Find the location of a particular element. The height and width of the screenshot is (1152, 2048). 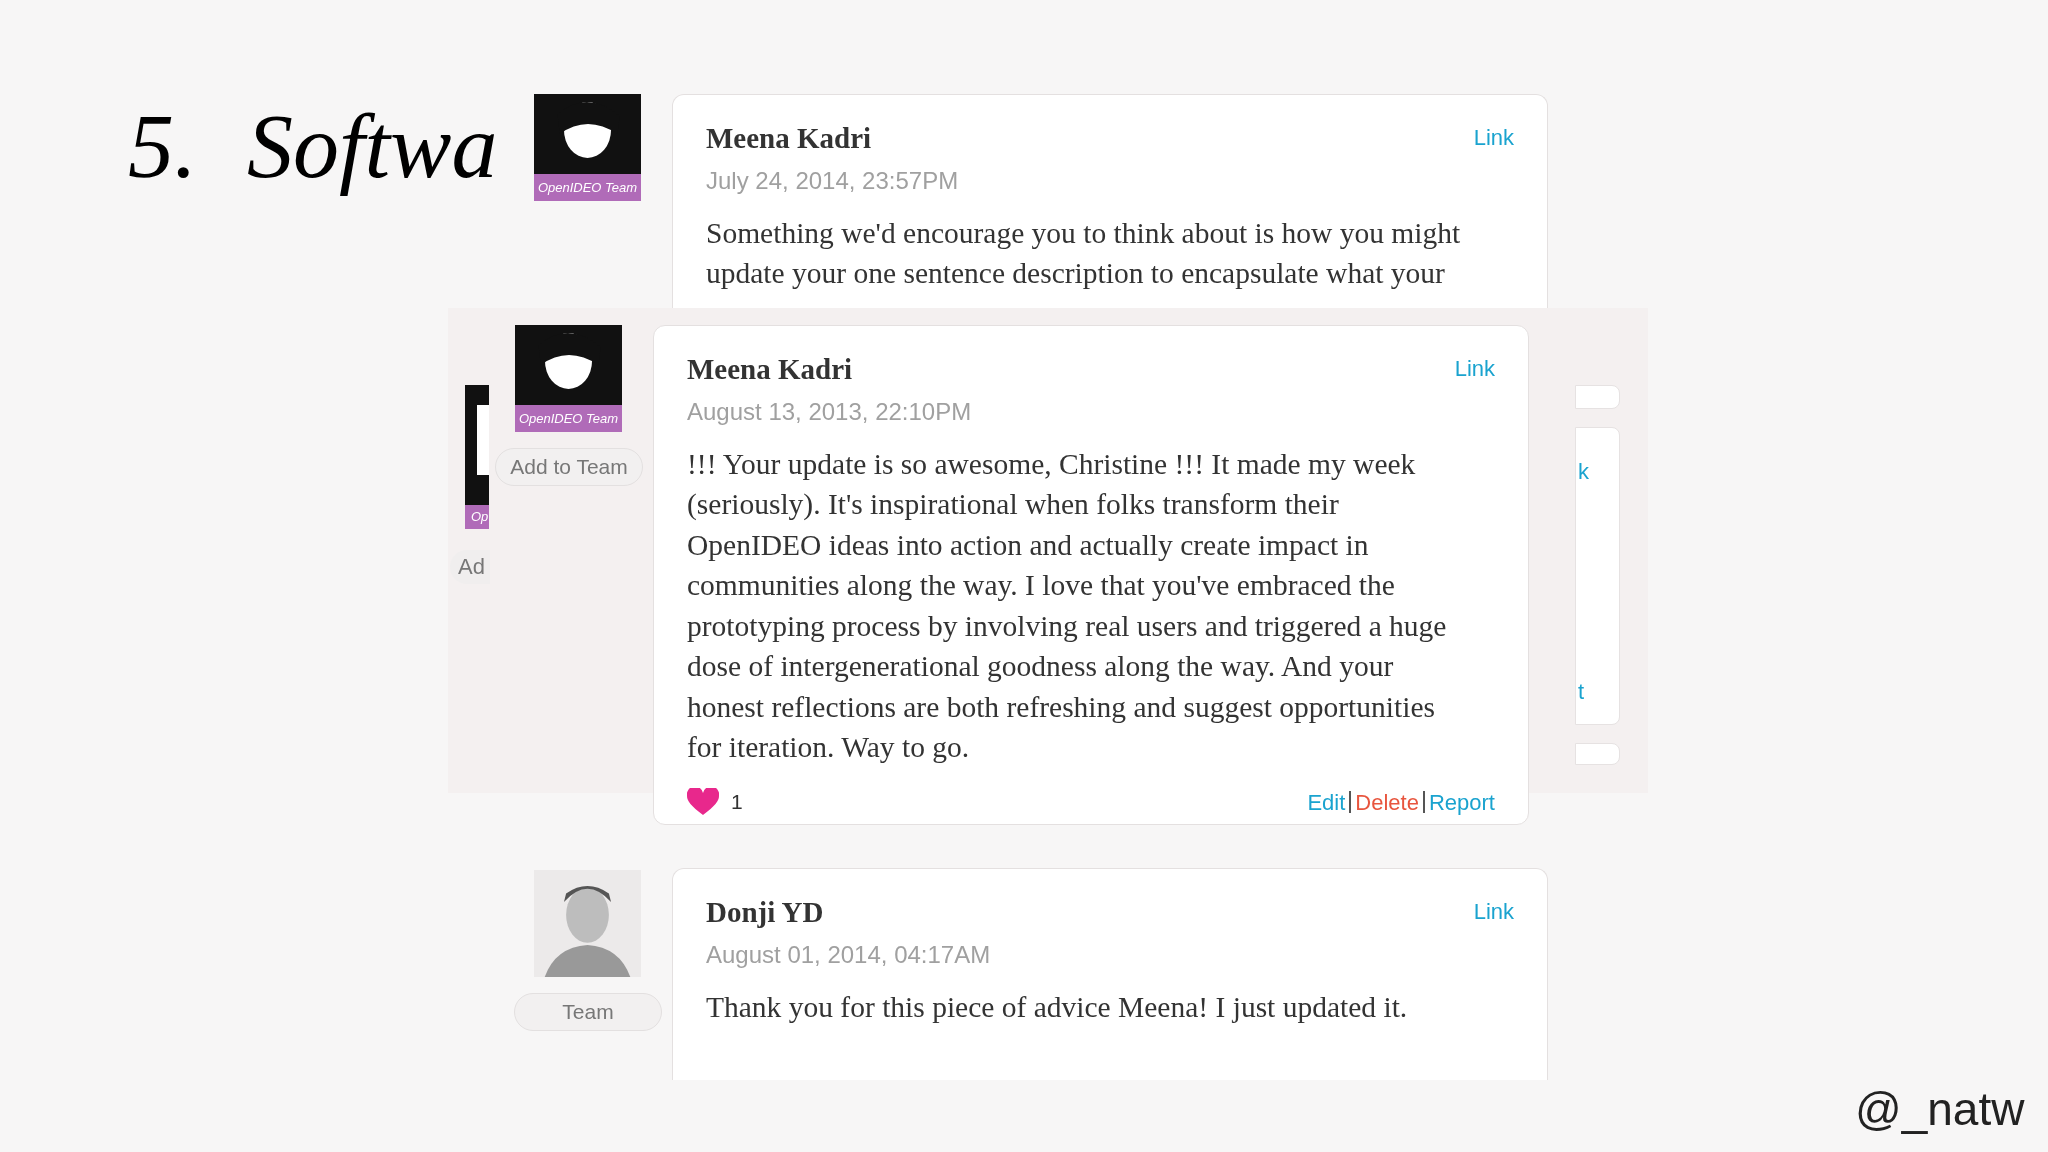

slide-number: 5. is located at coordinates (162, 146).